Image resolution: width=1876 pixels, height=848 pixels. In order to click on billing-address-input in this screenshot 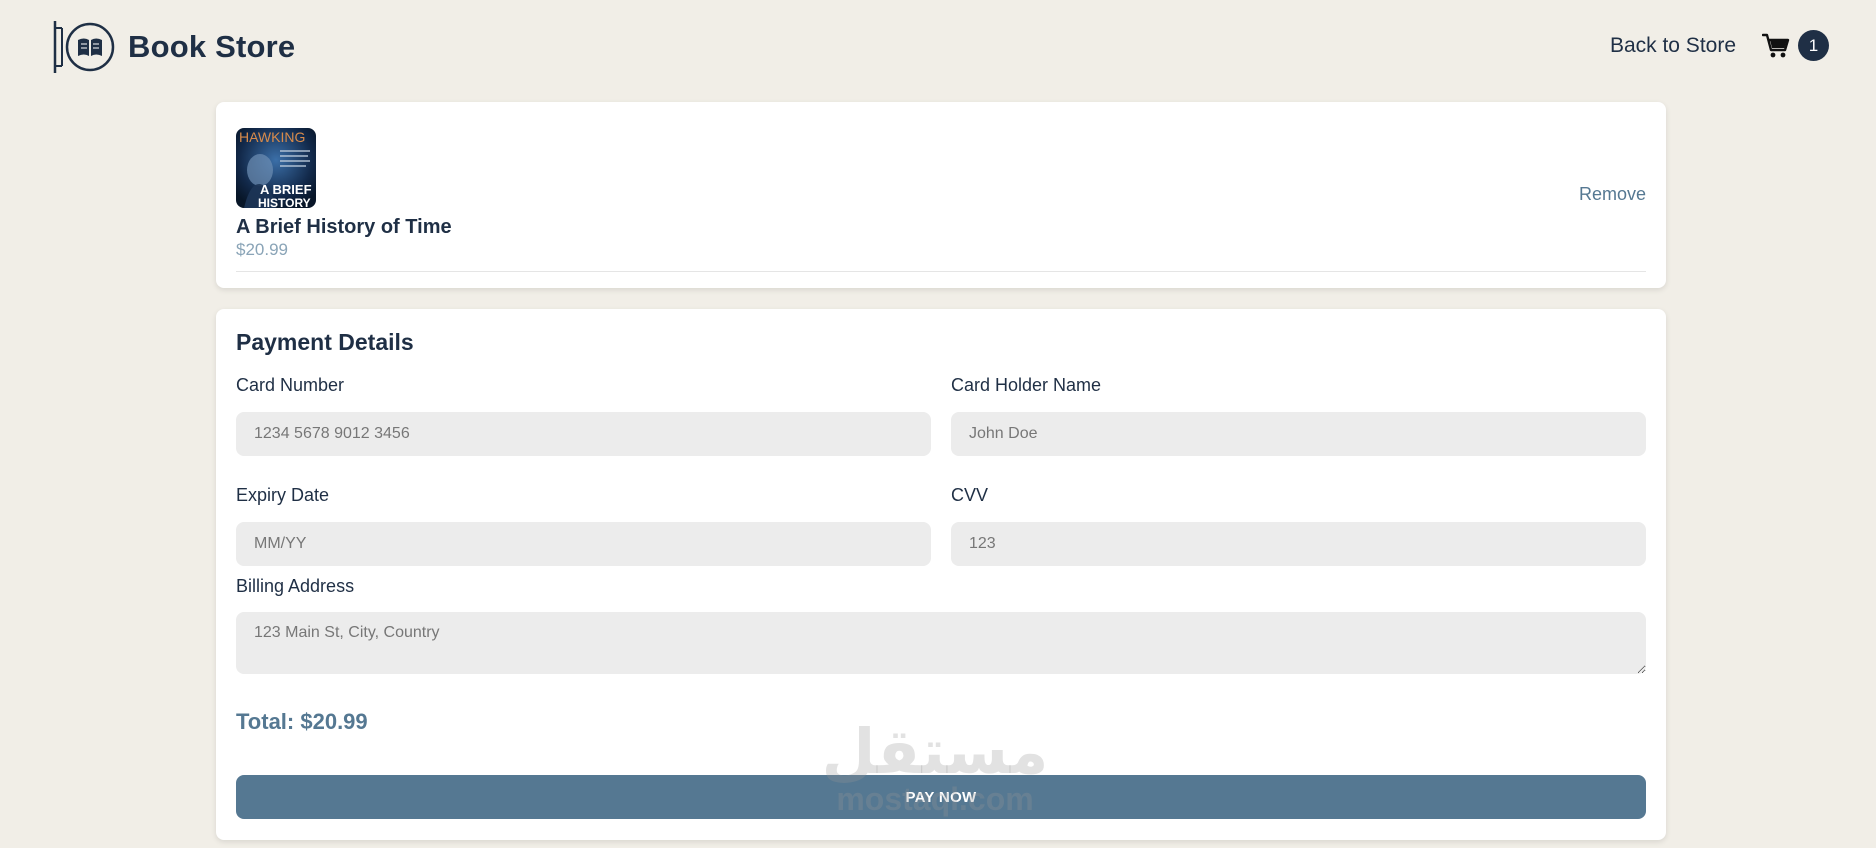, I will do `click(941, 643)`.